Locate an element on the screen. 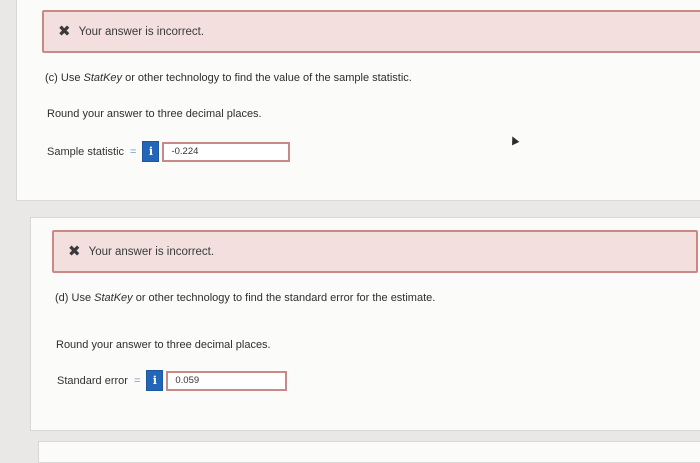 The width and height of the screenshot is (700, 463). sample-statistic-input: -0.224 is located at coordinates (226, 151).